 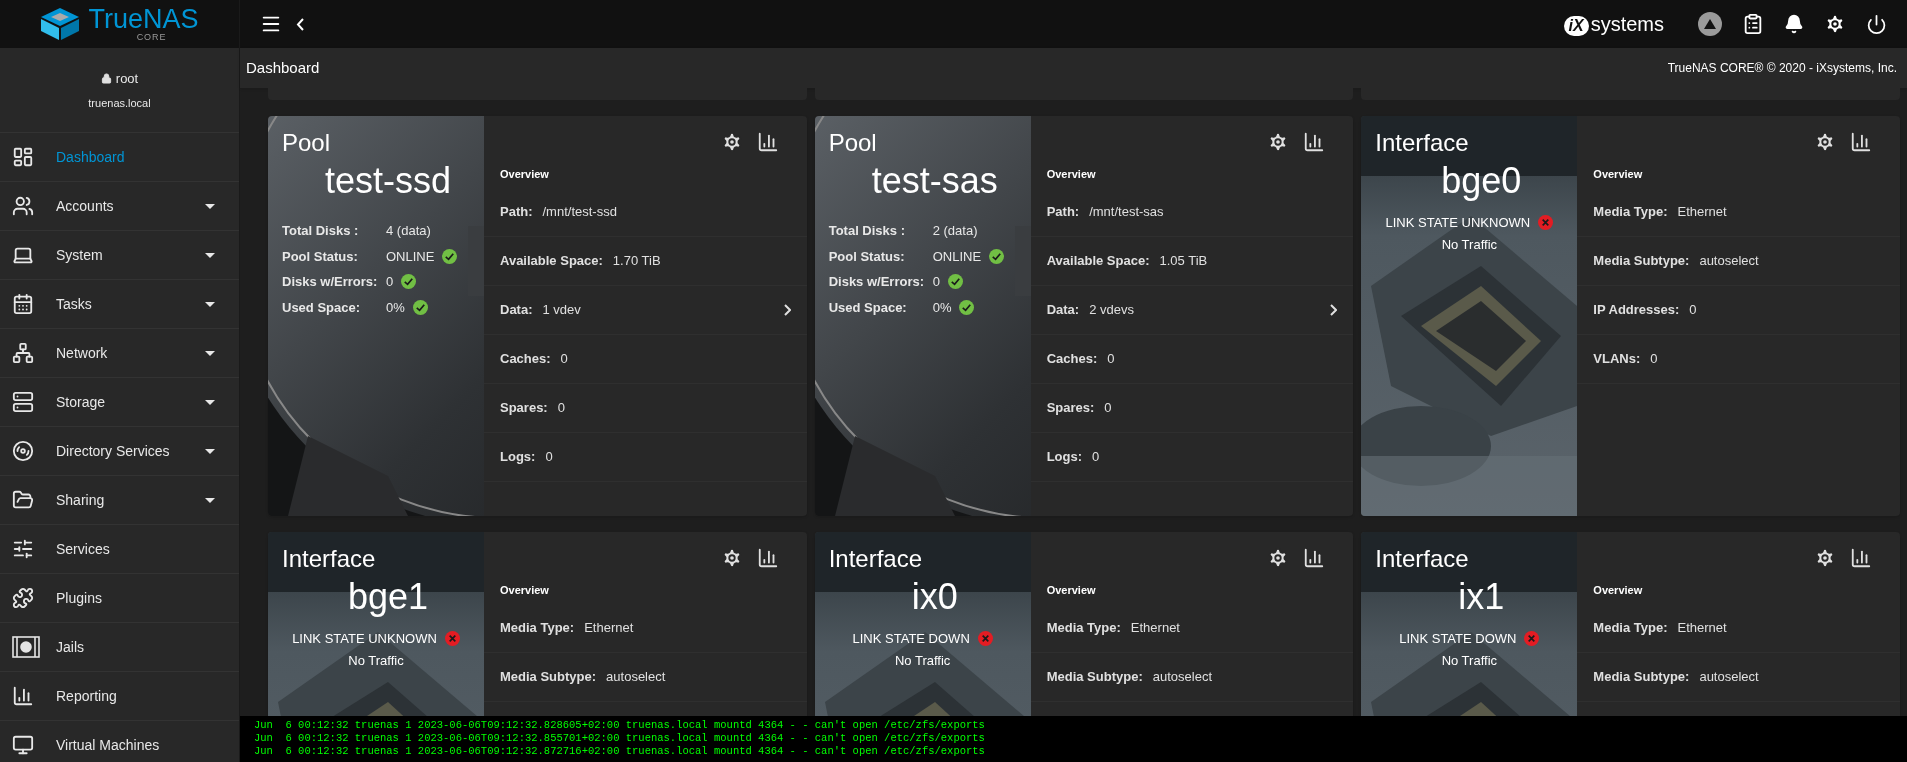 I want to click on logo-icon, so click(x=60, y=24).